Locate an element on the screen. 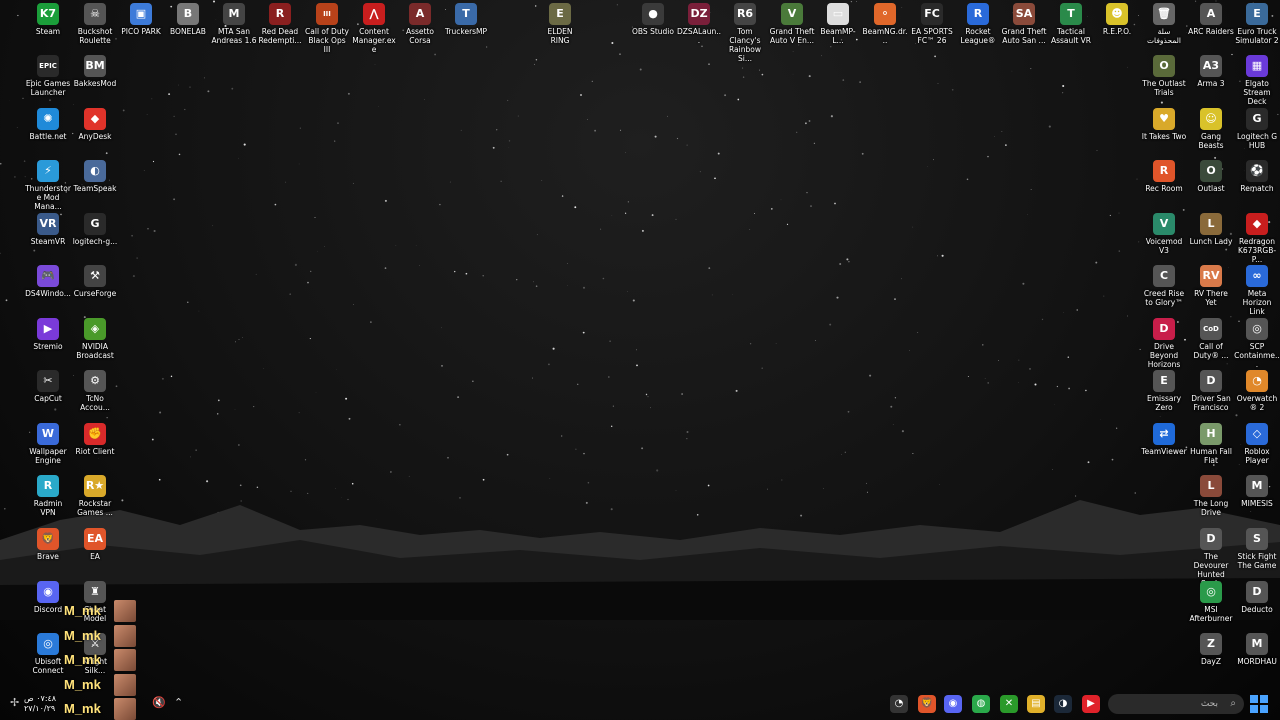  taskbar-app-overlay-app: ◔ is located at coordinates (899, 704).